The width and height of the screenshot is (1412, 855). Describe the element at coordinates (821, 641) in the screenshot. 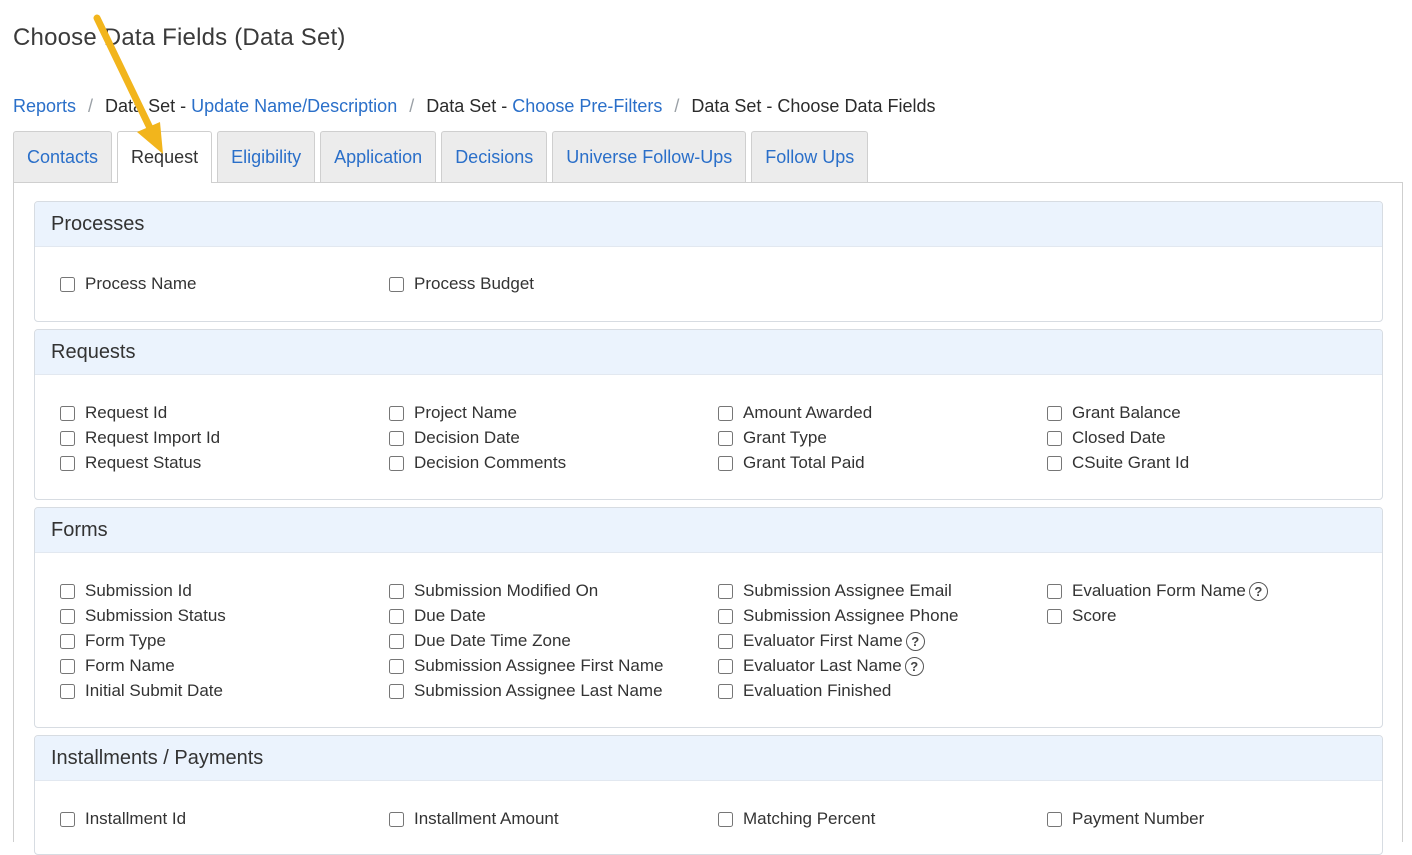

I see `field-evaluator-first-name: Evaluator First Name?` at that location.